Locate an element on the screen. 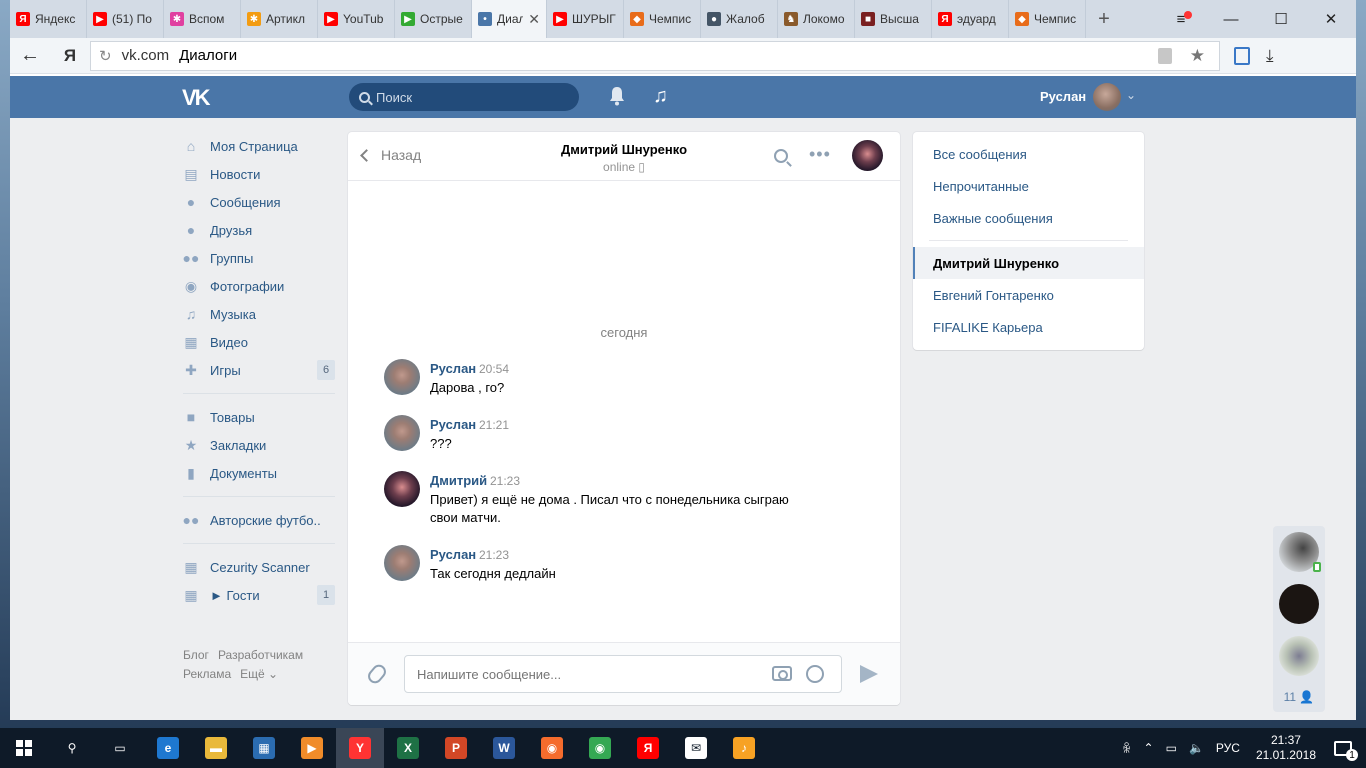  browser-tab: ■ Высша is located at coordinates (893, 19).